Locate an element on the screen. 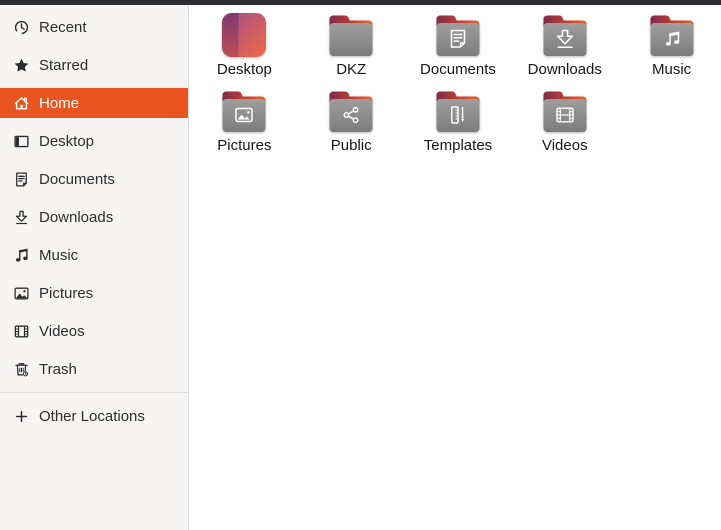  folder-music: Music is located at coordinates (669, 46).